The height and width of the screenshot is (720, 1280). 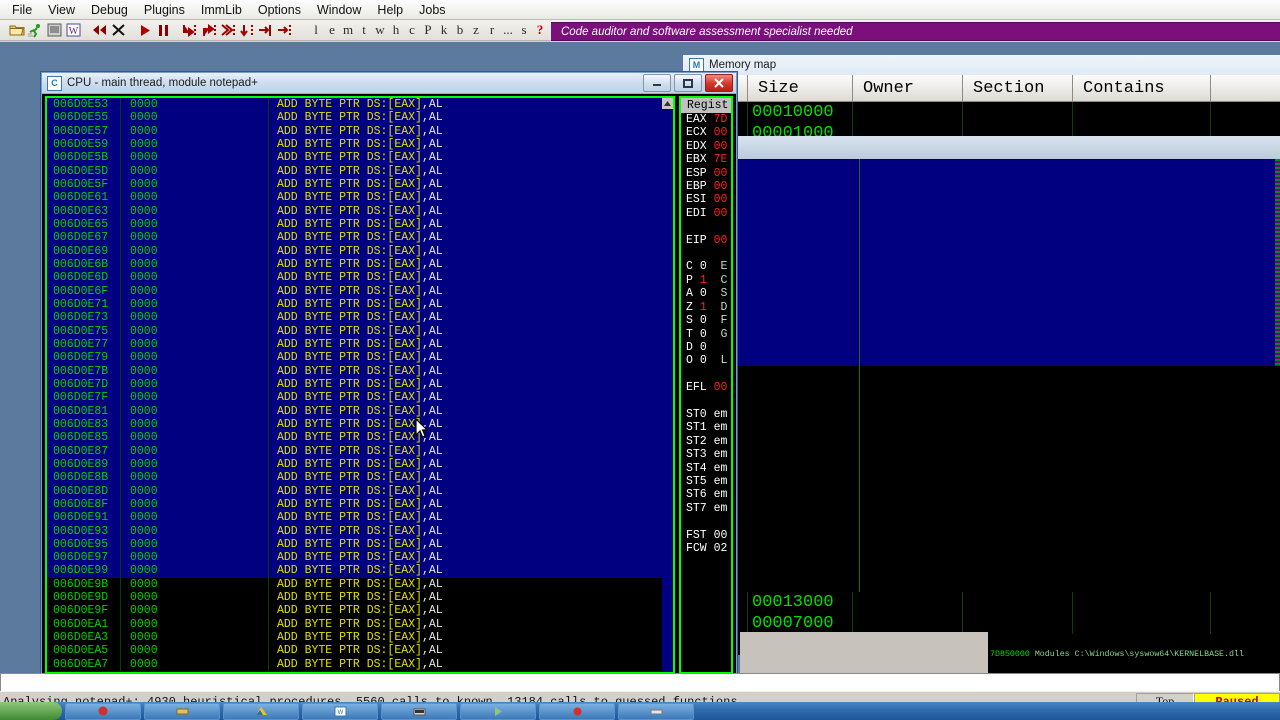 What do you see at coordinates (719, 83) in the screenshot?
I see `close-icon` at bounding box center [719, 83].